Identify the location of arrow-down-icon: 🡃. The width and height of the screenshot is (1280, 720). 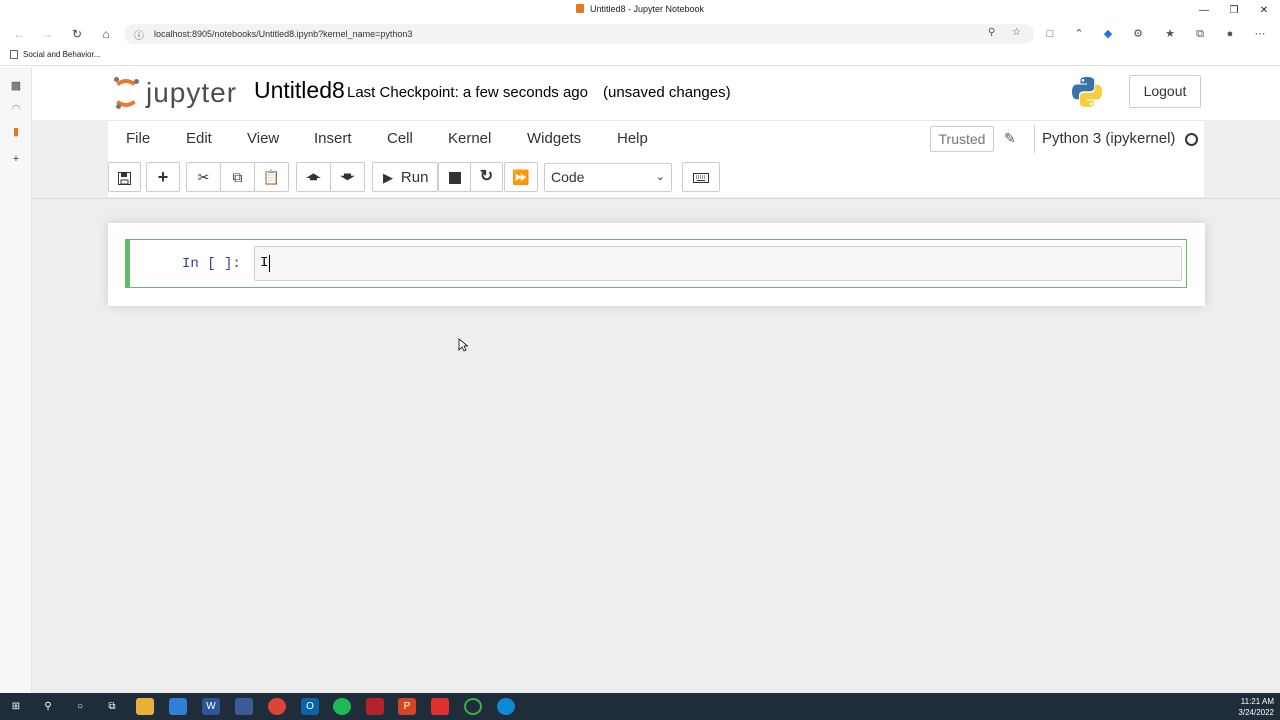
(347, 177).